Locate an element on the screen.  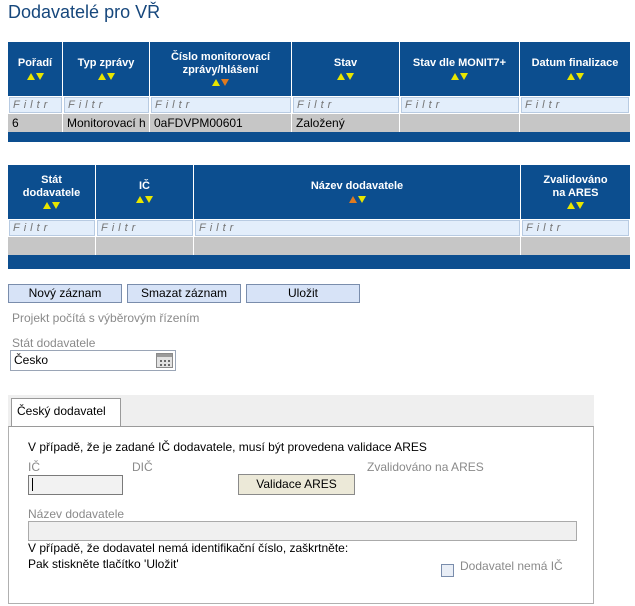
col-header-datum: Datum finalizace is located at coordinates (575, 69).